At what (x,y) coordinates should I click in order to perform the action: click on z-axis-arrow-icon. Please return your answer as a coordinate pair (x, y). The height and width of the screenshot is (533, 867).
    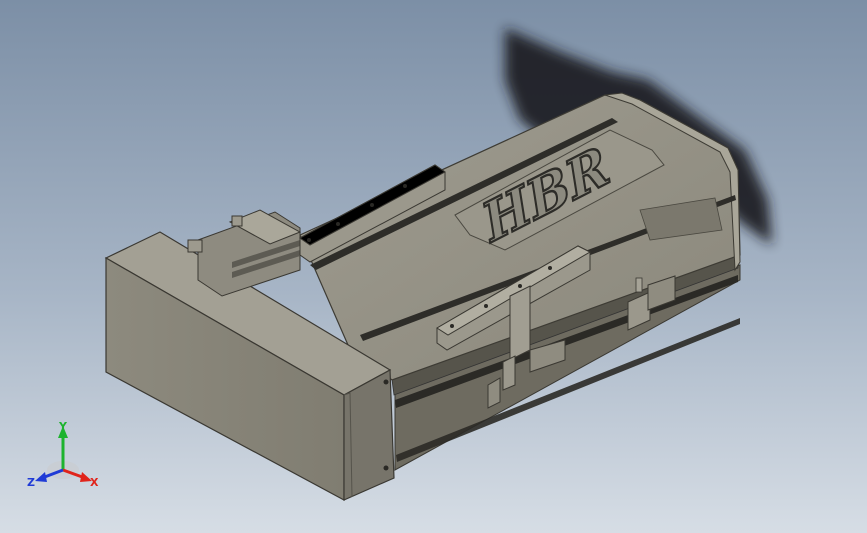
    Looking at the image, I should click on (41, 477).